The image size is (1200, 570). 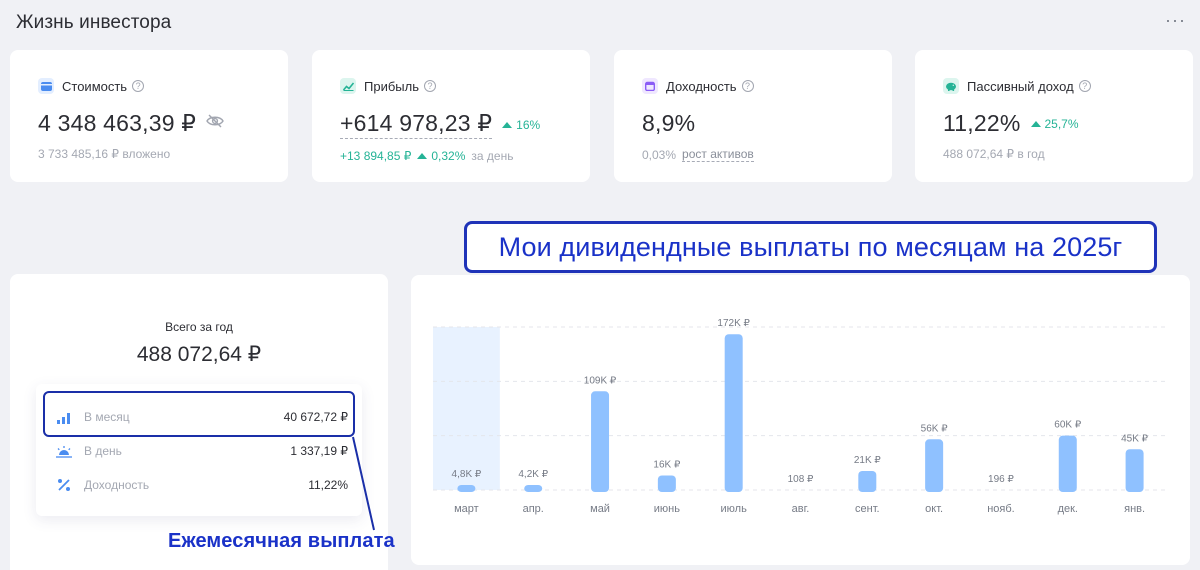 I want to click on bar-label: 108 ₽, so click(x=801, y=479).